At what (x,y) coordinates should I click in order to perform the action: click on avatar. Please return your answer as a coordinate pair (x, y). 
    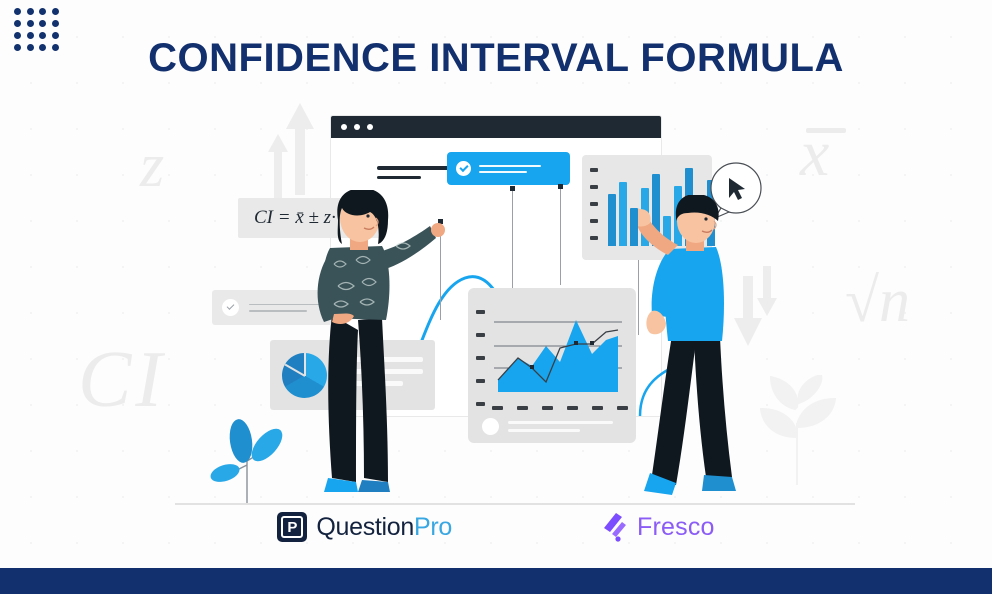
    Looking at the image, I should click on (490, 426).